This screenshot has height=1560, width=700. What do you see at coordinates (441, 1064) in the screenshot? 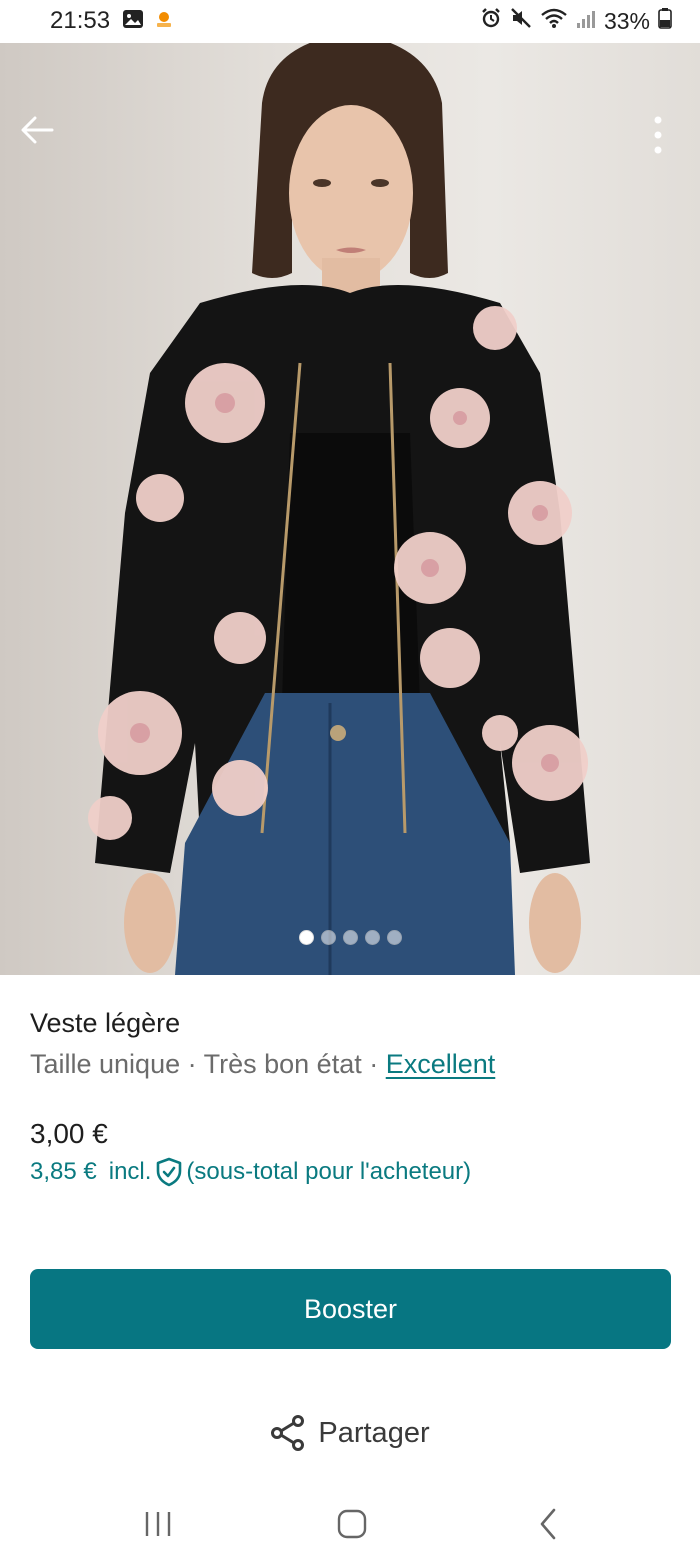
I see `rating-link: Excellent` at bounding box center [441, 1064].